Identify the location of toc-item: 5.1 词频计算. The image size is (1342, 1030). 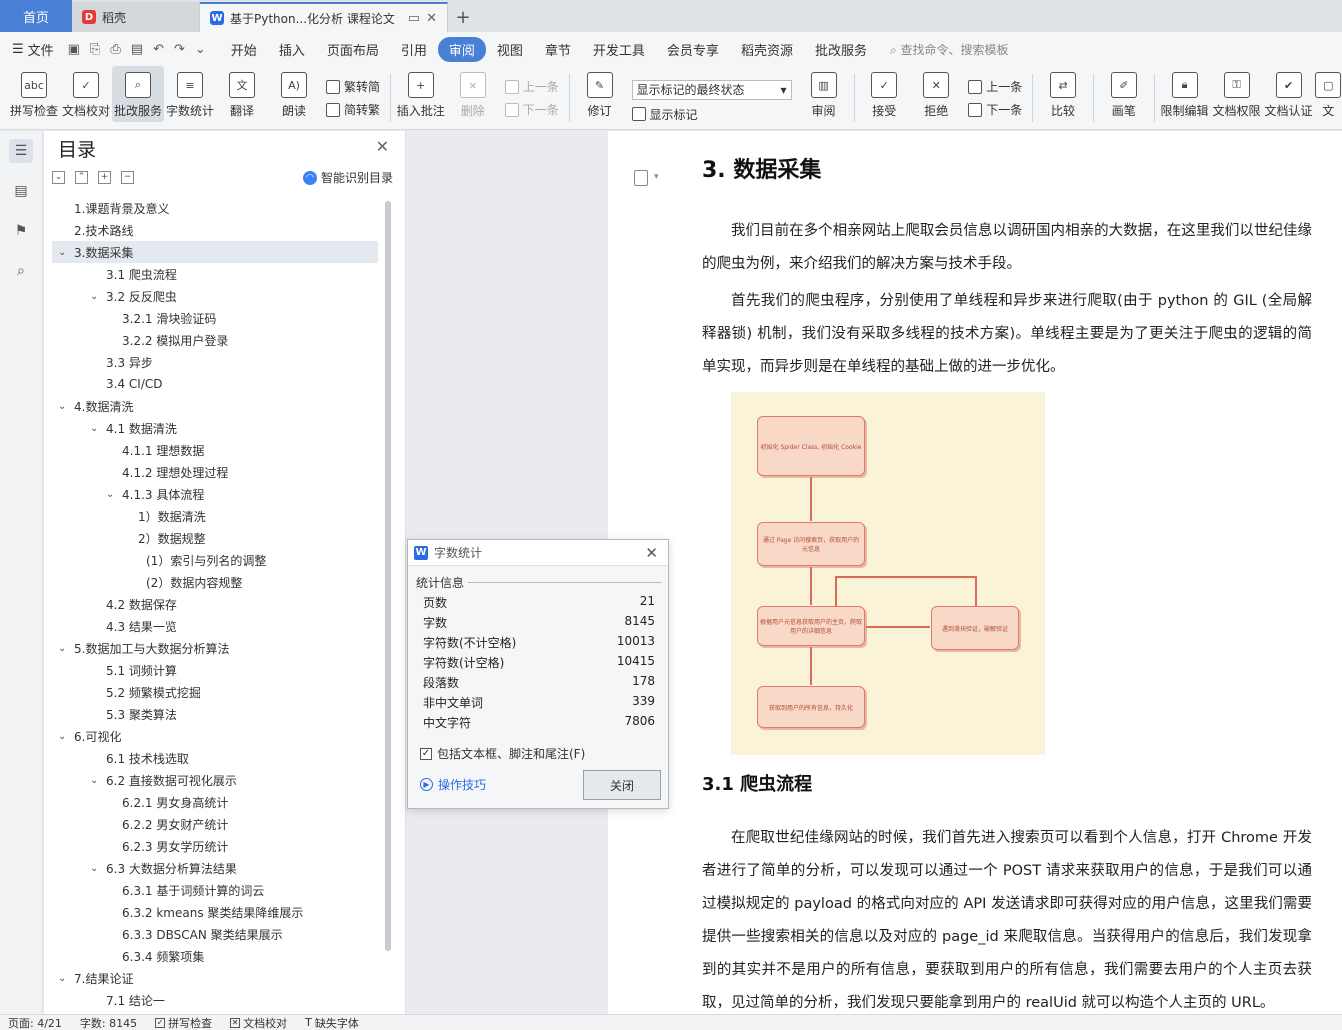
(215, 670).